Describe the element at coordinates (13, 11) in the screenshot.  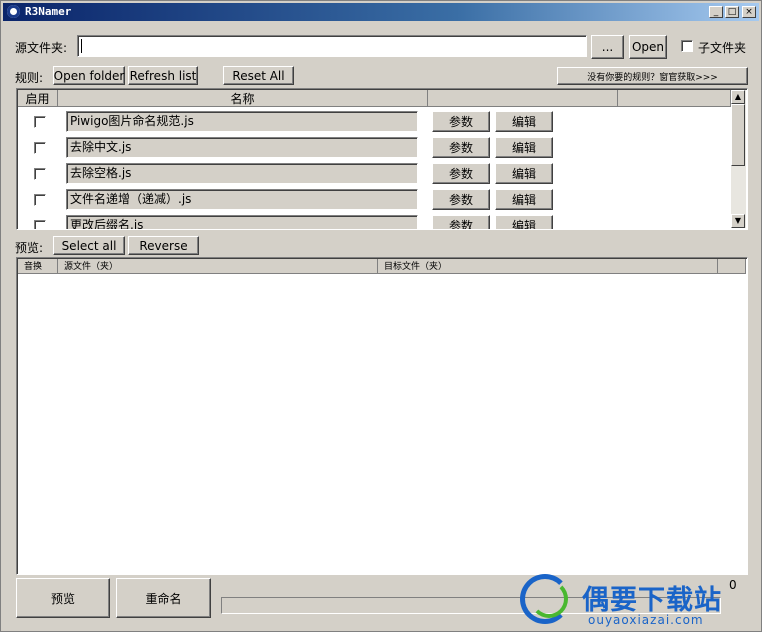
I see `app-icon` at that location.